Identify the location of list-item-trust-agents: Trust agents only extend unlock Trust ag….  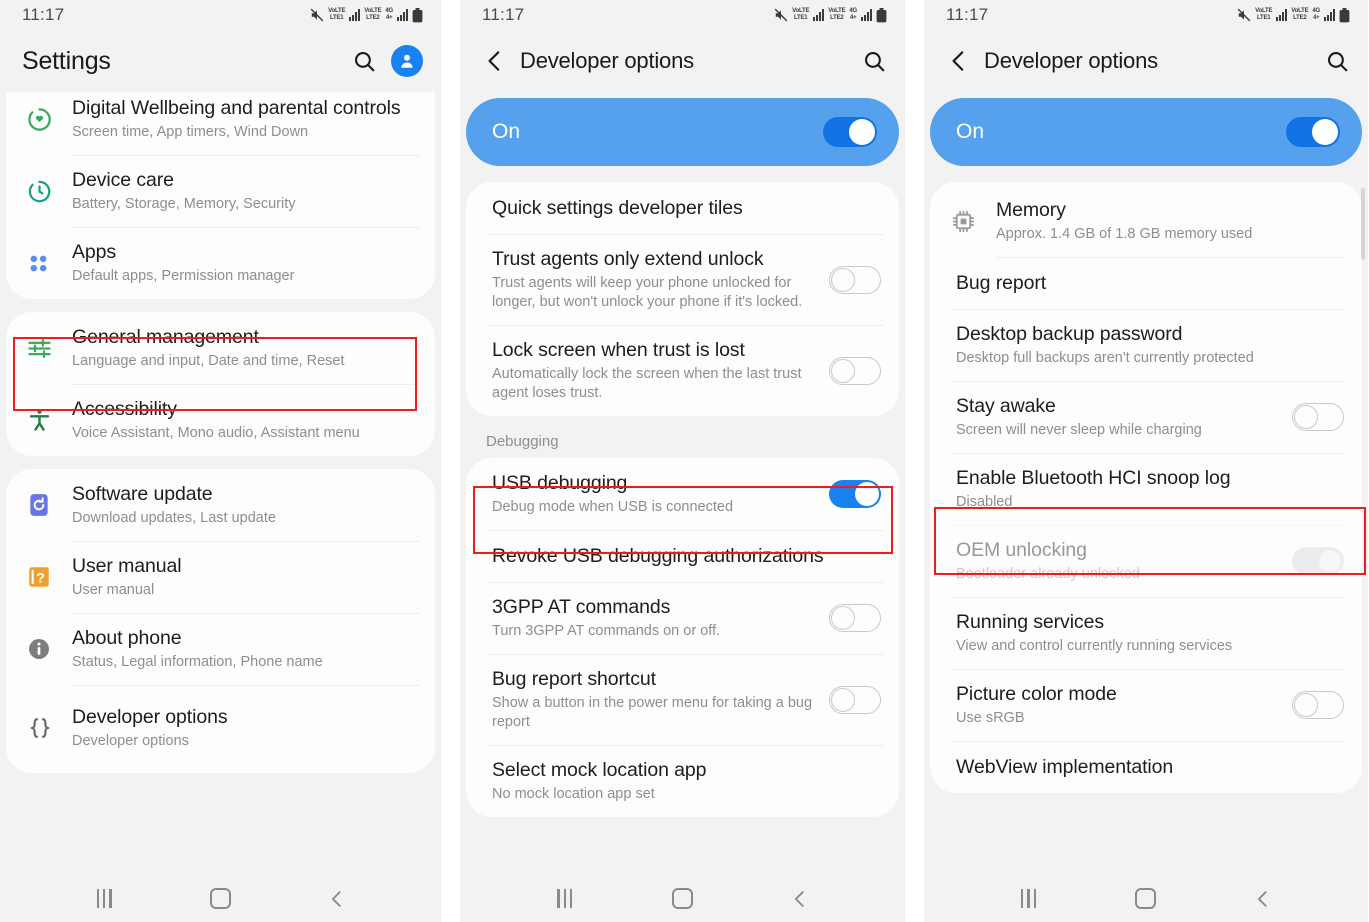
(682, 279).